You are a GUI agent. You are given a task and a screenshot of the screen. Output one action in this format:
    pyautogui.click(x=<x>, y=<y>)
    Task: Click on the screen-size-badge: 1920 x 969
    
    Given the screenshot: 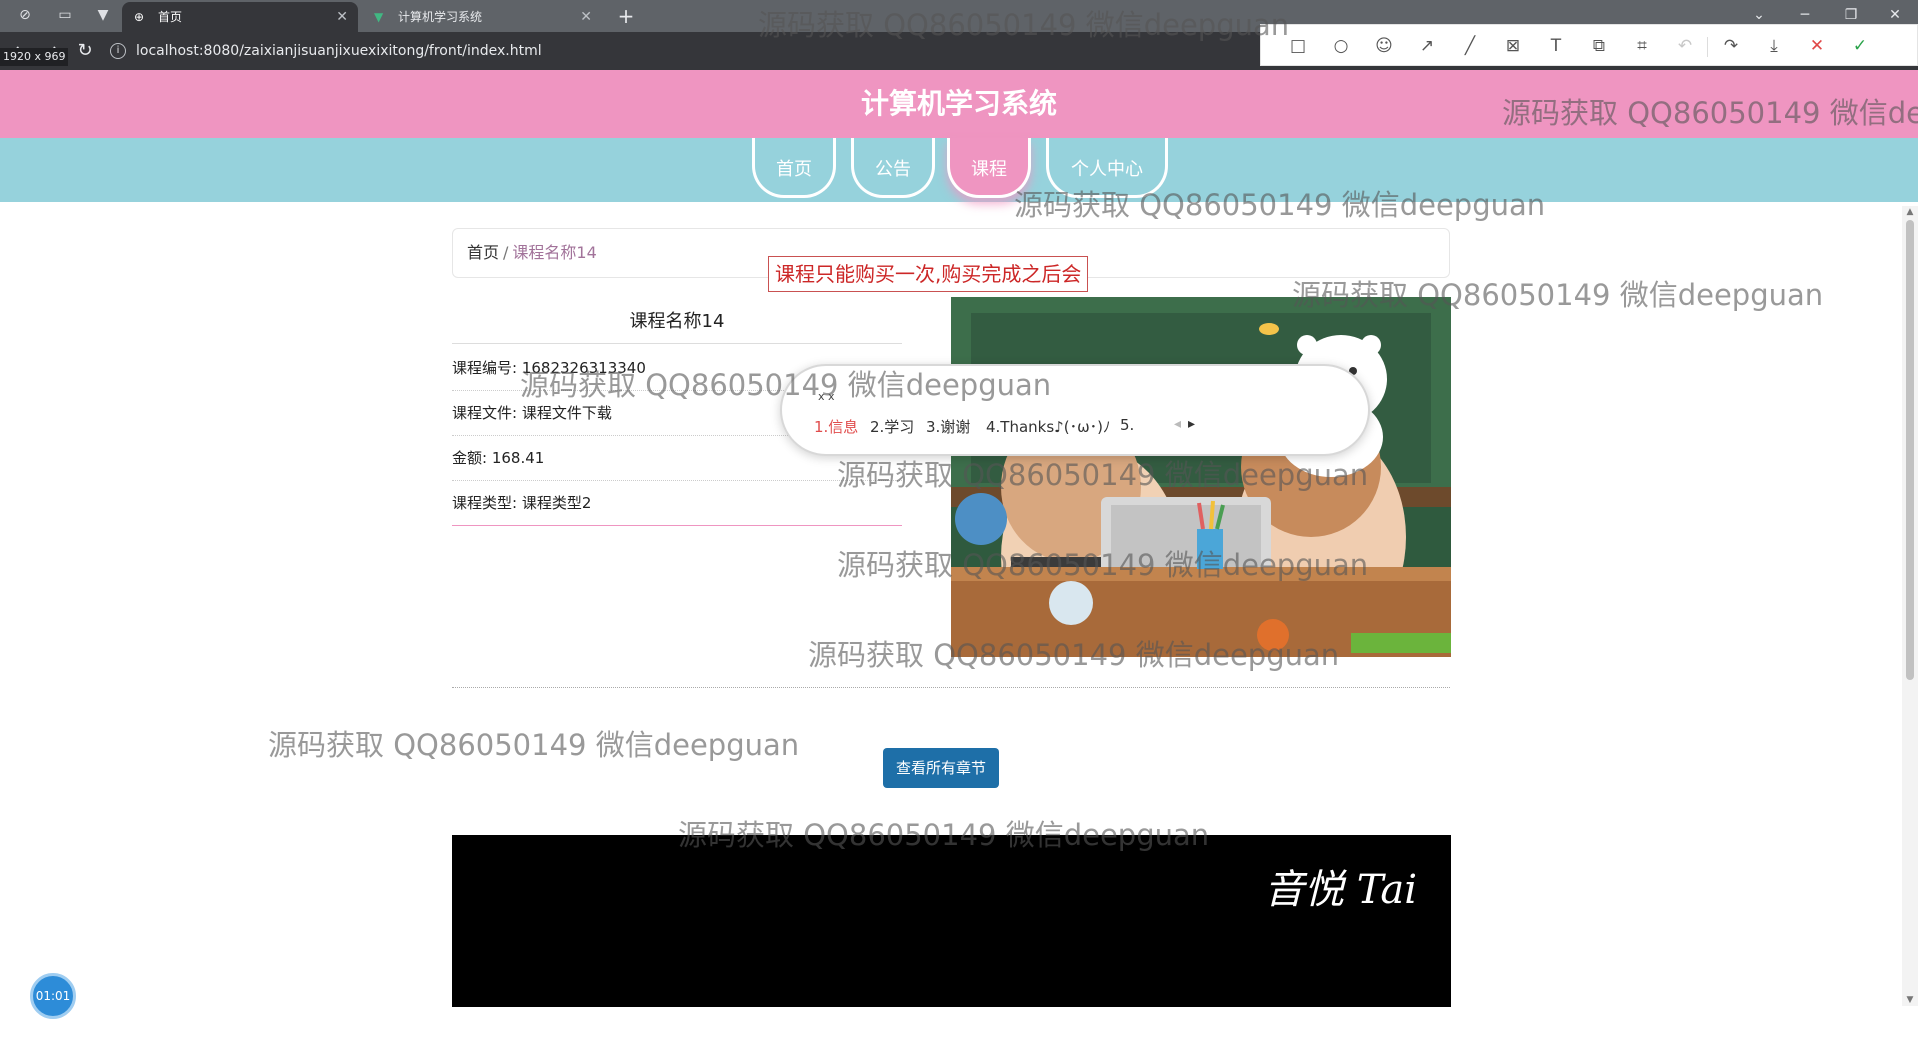 What is the action you would take?
    pyautogui.click(x=34, y=57)
    